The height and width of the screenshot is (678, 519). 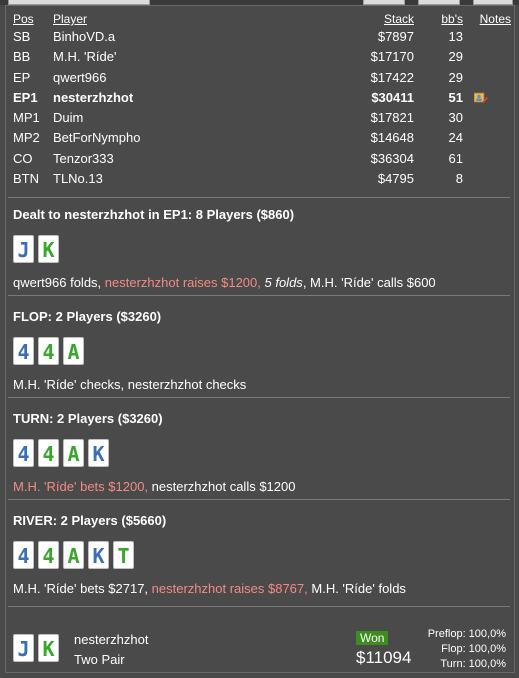 What do you see at coordinates (455, 138) in the screenshot?
I see `player-bbs: 24` at bounding box center [455, 138].